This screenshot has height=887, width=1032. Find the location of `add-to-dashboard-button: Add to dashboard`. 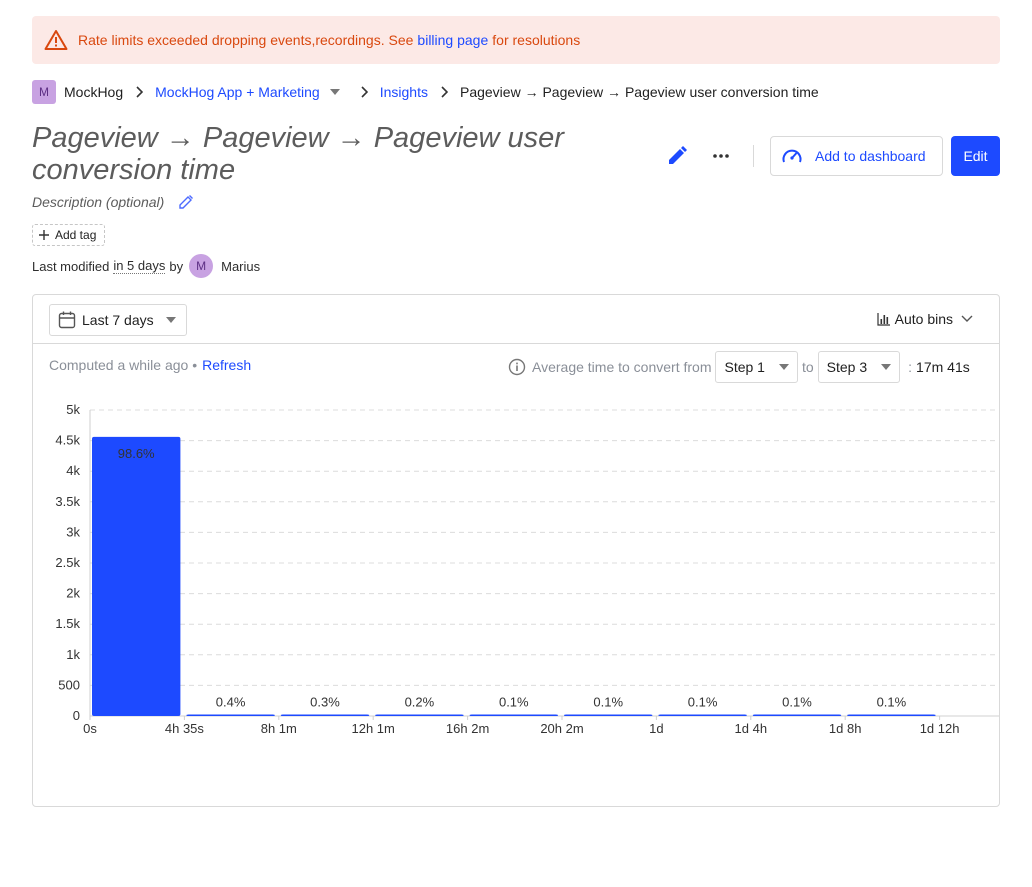

add-to-dashboard-button: Add to dashboard is located at coordinates (856, 156).